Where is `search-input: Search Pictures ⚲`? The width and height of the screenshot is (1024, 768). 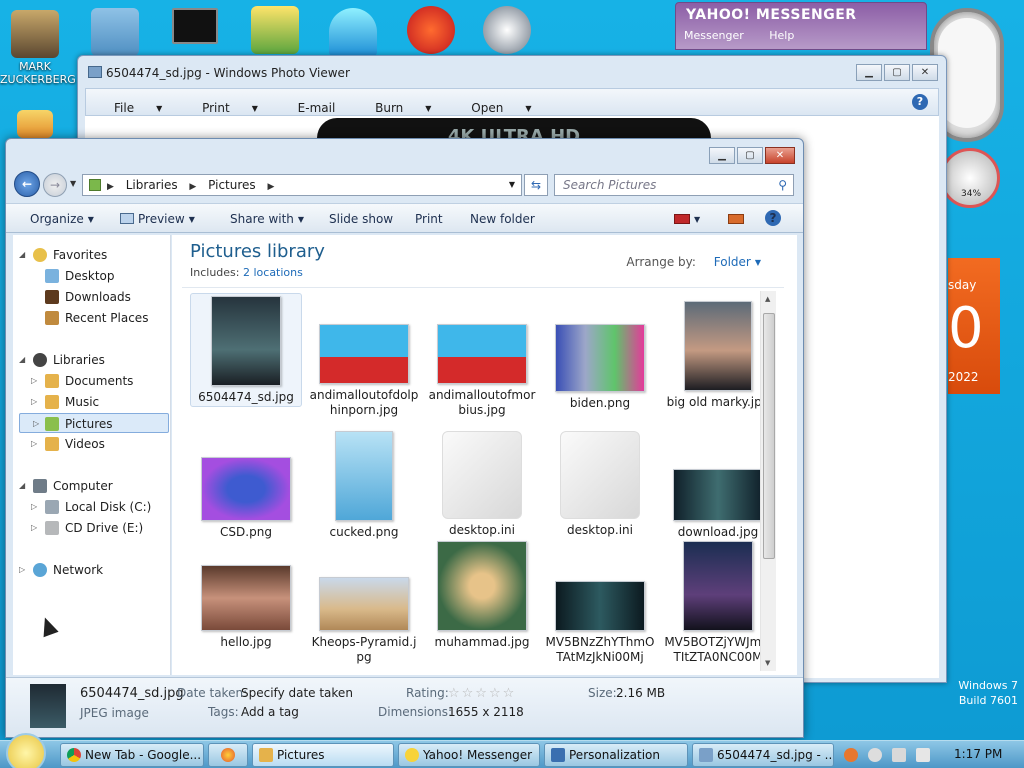 search-input: Search Pictures ⚲ is located at coordinates (674, 185).